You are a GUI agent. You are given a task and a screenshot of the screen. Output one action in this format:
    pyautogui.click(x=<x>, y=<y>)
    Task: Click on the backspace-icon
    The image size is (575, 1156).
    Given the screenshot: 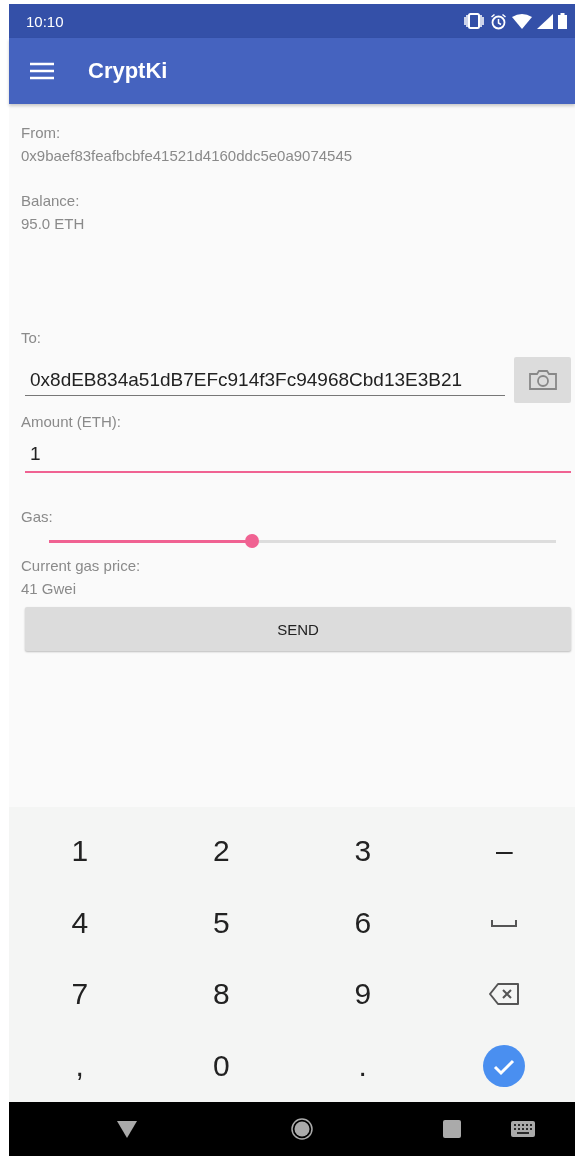 What is the action you would take?
    pyautogui.click(x=504, y=994)
    